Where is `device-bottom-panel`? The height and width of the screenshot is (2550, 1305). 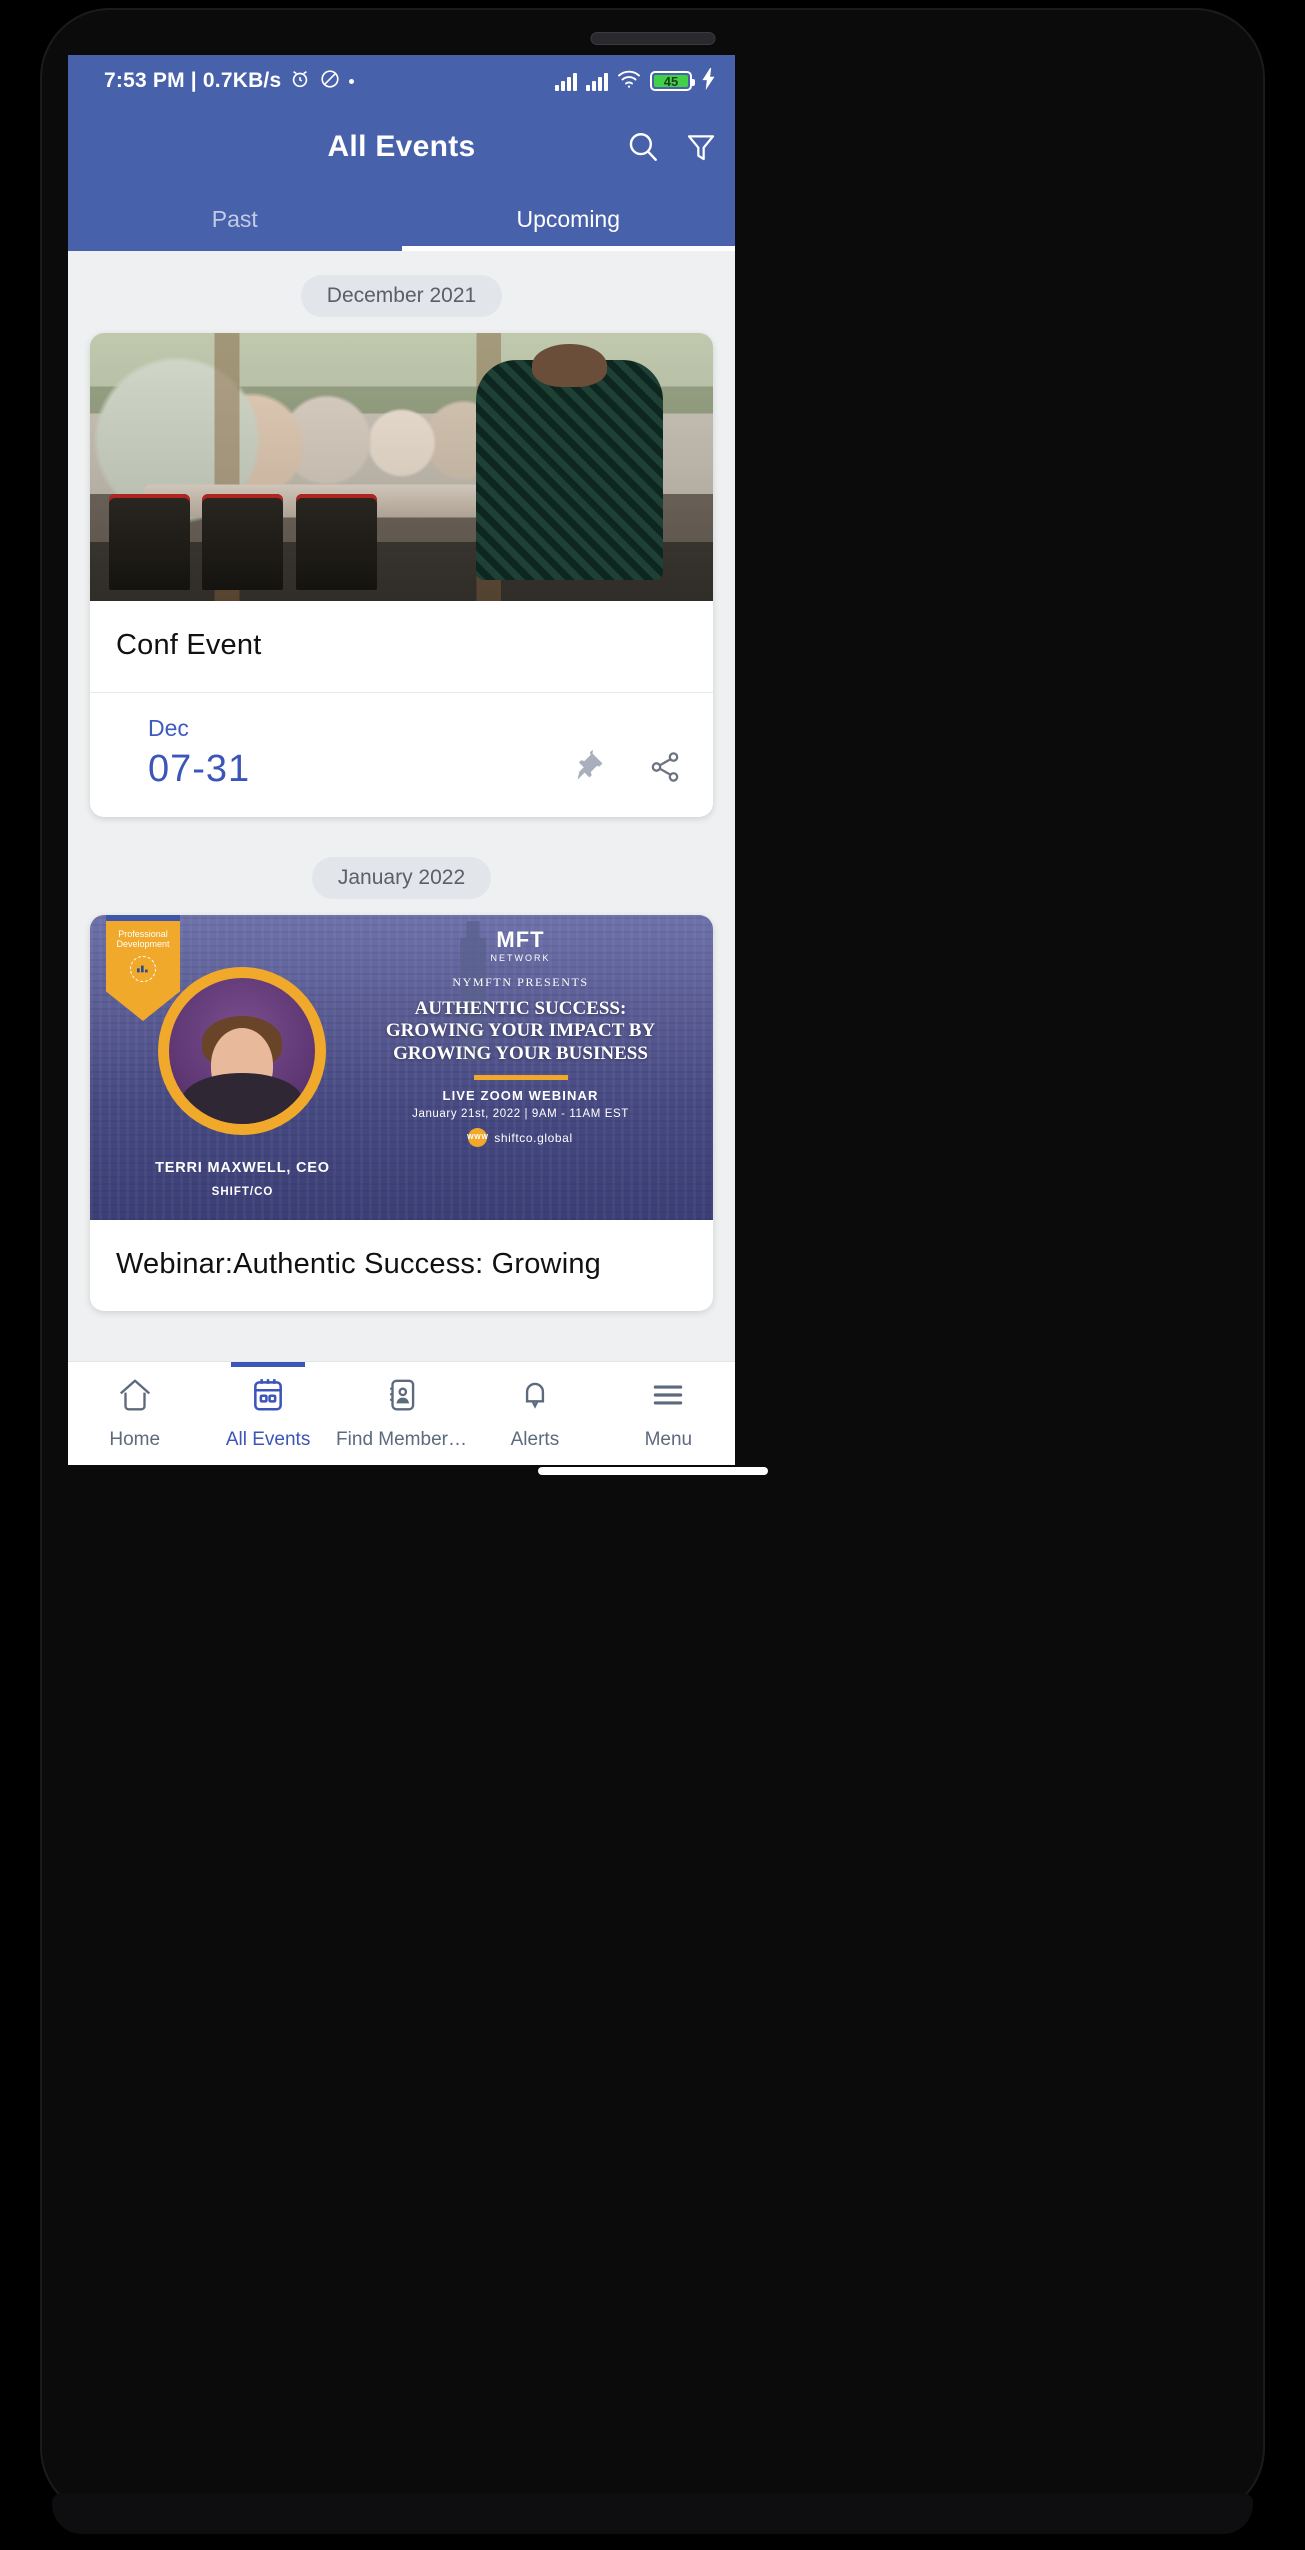 device-bottom-panel is located at coordinates (652, 2514).